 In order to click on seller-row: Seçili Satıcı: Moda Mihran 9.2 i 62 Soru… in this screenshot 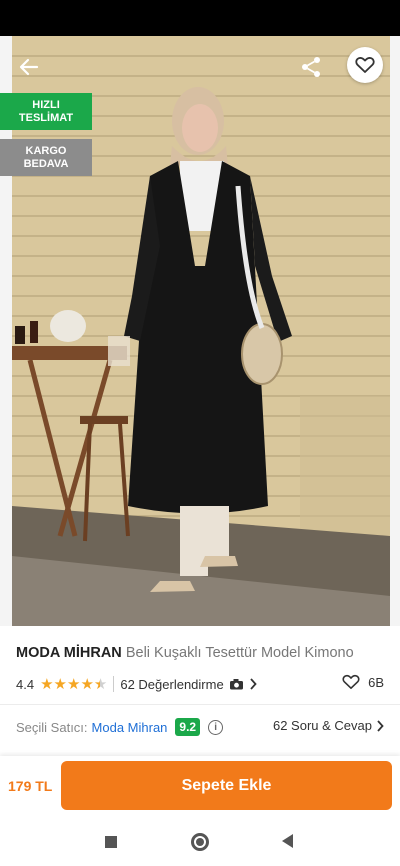, I will do `click(201, 727)`.